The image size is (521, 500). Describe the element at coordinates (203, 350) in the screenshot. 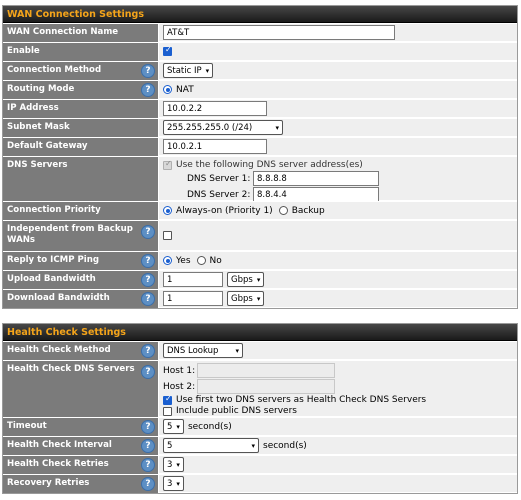

I see `health-method-select: DNS Lookup ▾` at that location.